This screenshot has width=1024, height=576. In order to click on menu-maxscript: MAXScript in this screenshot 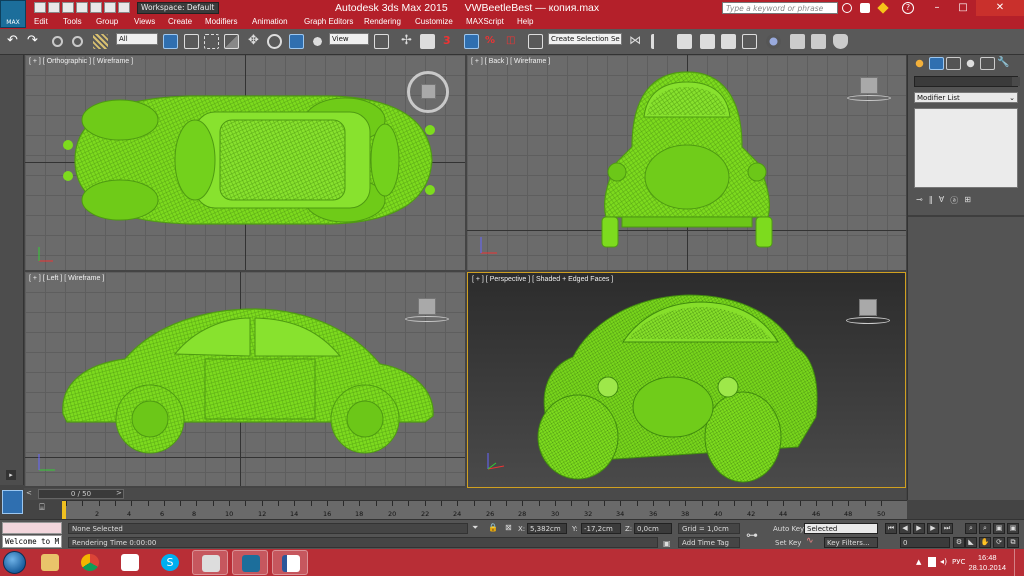, I will do `click(485, 21)`.